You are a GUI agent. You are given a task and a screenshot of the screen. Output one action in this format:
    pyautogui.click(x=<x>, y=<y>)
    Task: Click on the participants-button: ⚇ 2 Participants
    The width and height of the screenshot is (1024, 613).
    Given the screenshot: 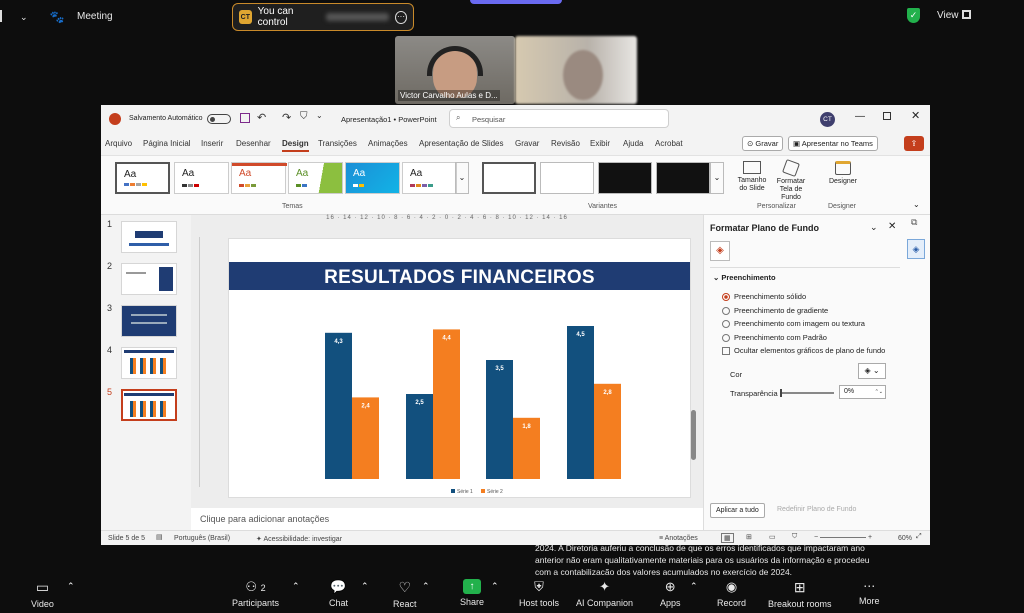 What is the action you would take?
    pyautogui.click(x=255, y=593)
    